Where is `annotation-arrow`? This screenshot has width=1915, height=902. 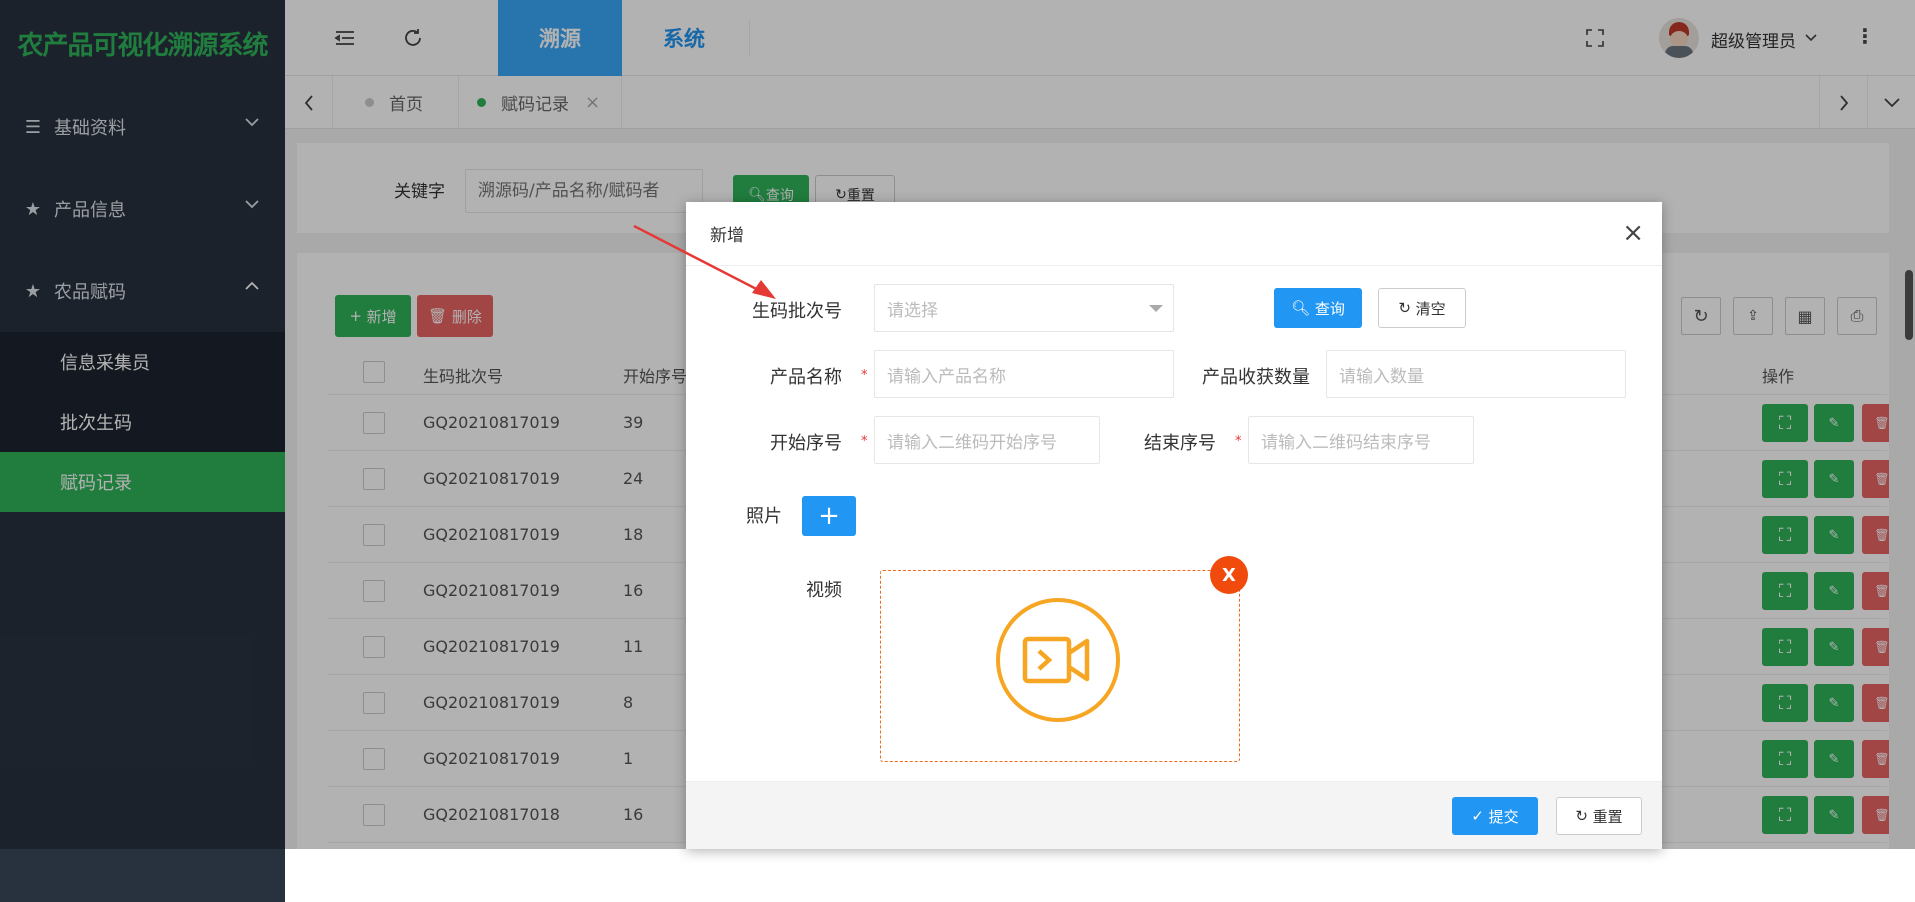
annotation-arrow is located at coordinates (704, 261).